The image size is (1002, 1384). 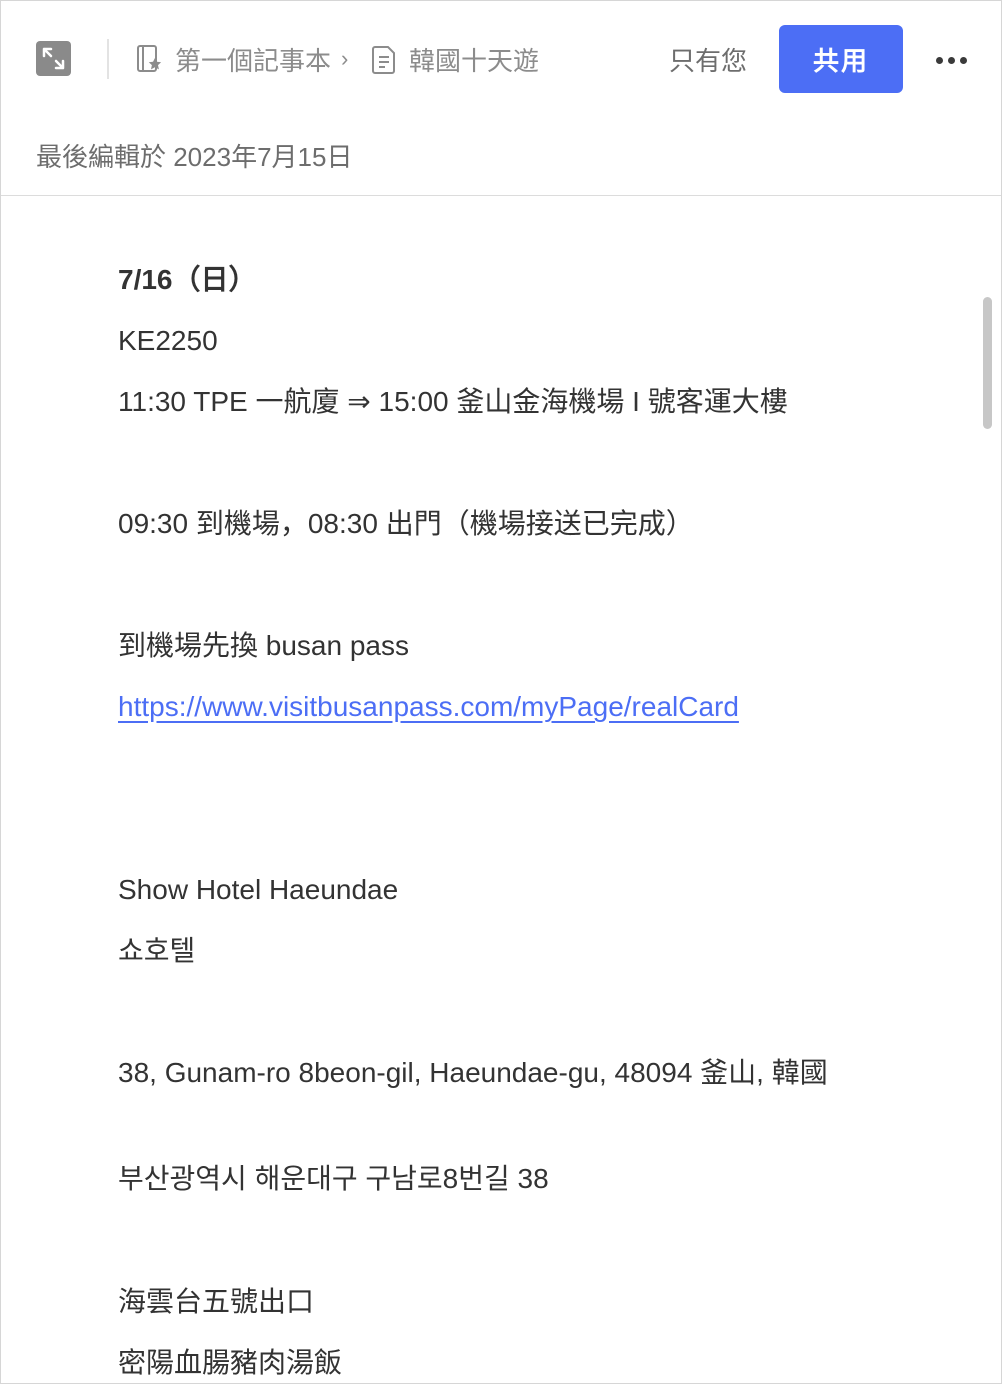 What do you see at coordinates (383, 60) in the screenshot?
I see `note-icon` at bounding box center [383, 60].